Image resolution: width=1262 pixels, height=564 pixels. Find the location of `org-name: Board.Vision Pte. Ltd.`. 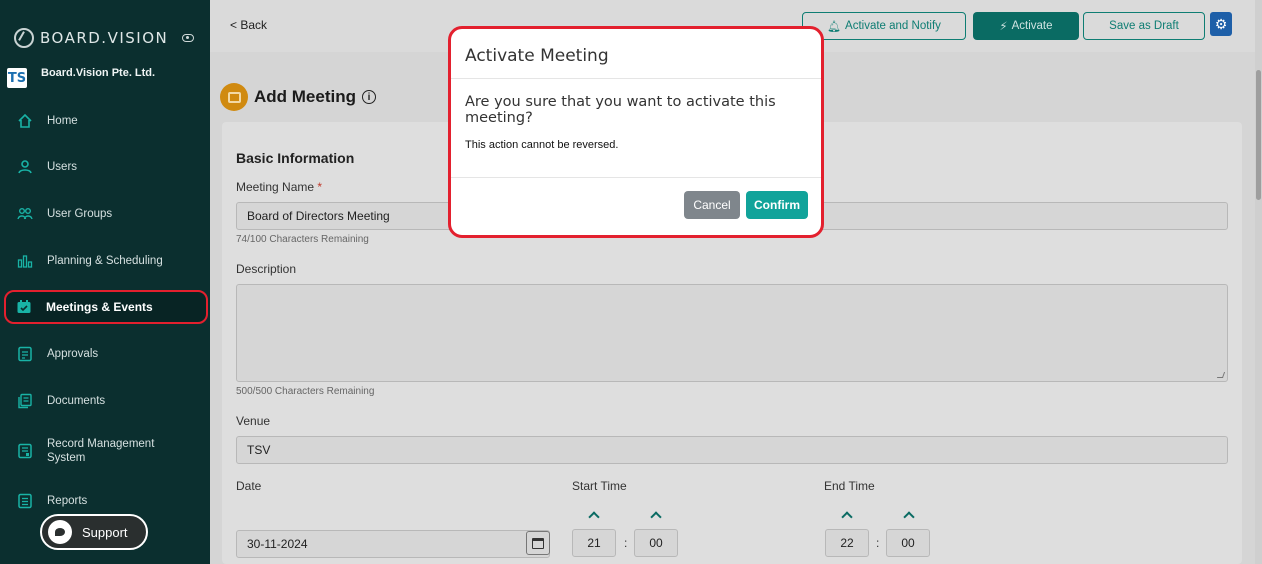

org-name: Board.Vision Pte. Ltd. is located at coordinates (98, 73).